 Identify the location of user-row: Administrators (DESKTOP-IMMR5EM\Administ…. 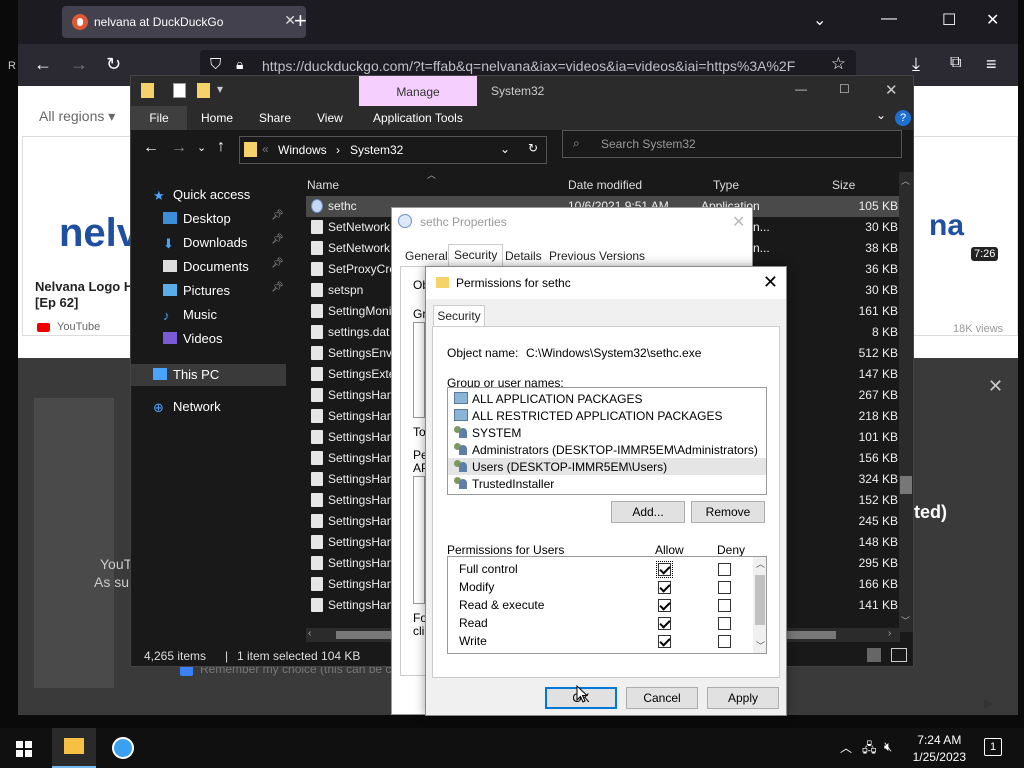
(607, 449).